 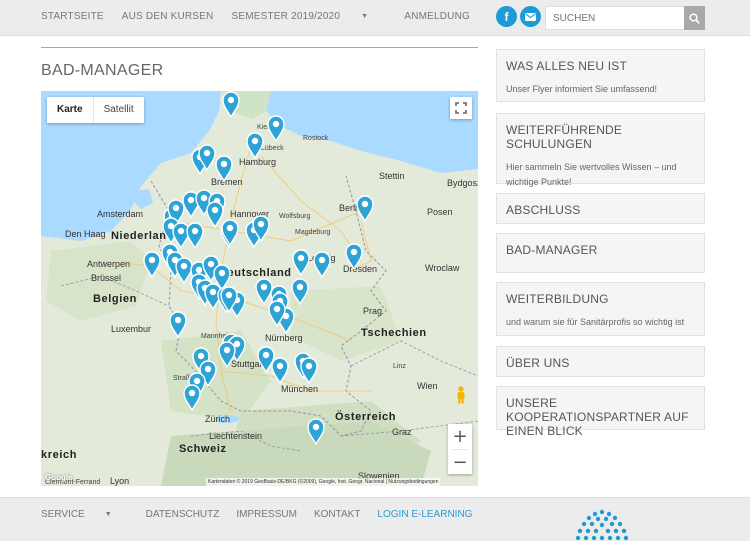 What do you see at coordinates (119, 110) in the screenshot?
I see `map-type-satellite-button: Satellit` at bounding box center [119, 110].